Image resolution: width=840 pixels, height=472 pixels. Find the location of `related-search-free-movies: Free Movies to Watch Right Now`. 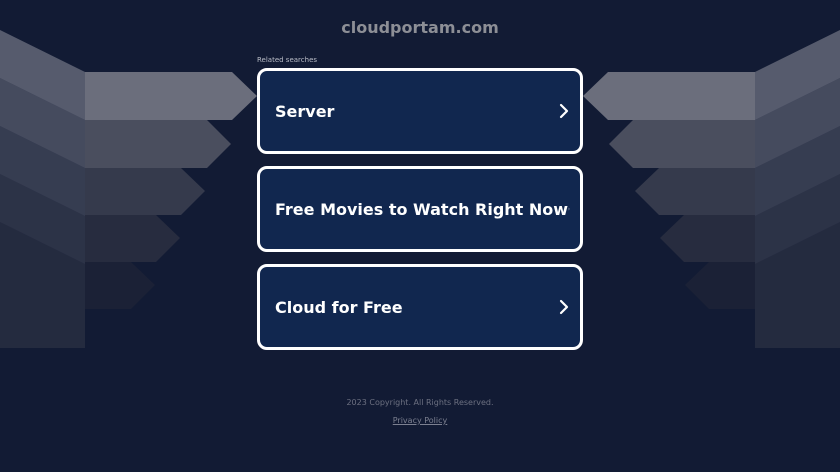

related-search-free-movies: Free Movies to Watch Right Now is located at coordinates (420, 209).